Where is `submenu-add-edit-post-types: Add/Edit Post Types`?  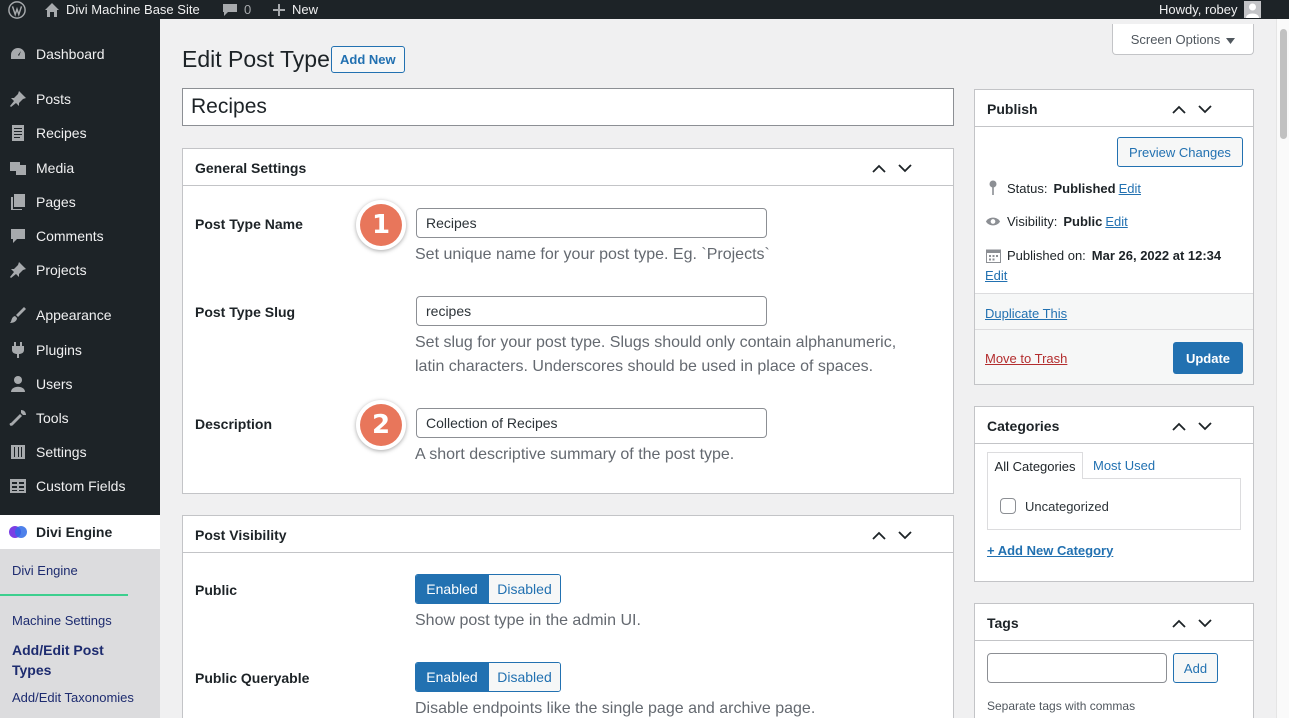 submenu-add-edit-post-types: Add/Edit Post Types is located at coordinates (72, 660).